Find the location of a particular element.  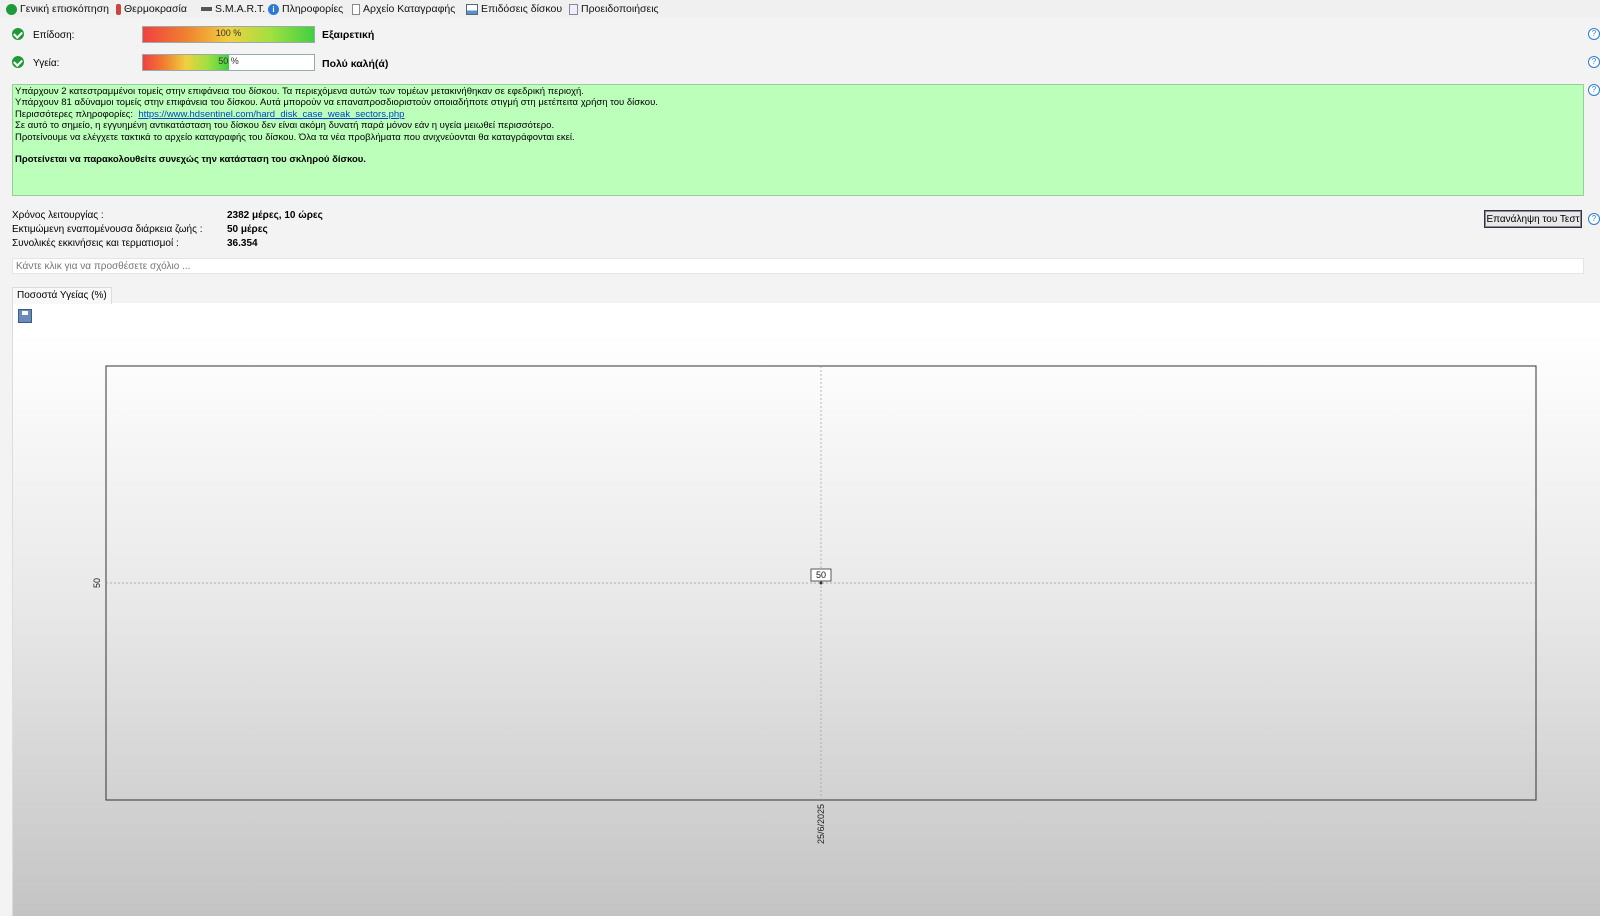

y-tick-label: 50 is located at coordinates (97, 583).